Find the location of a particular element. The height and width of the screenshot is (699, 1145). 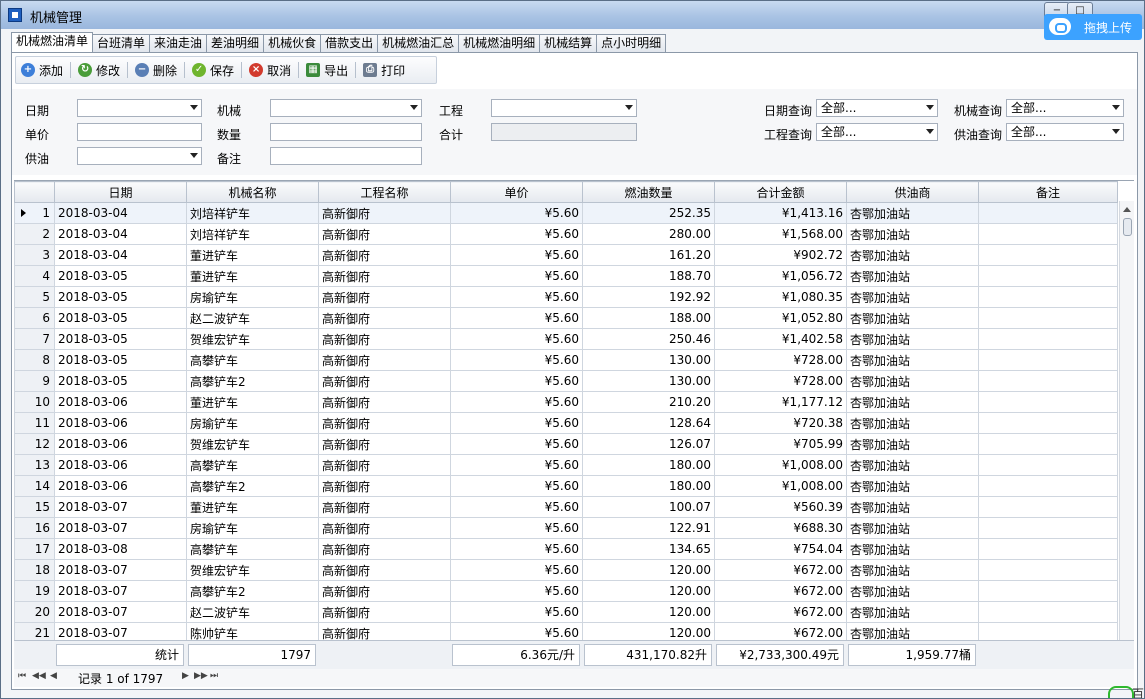

quantity-input is located at coordinates (346, 132).